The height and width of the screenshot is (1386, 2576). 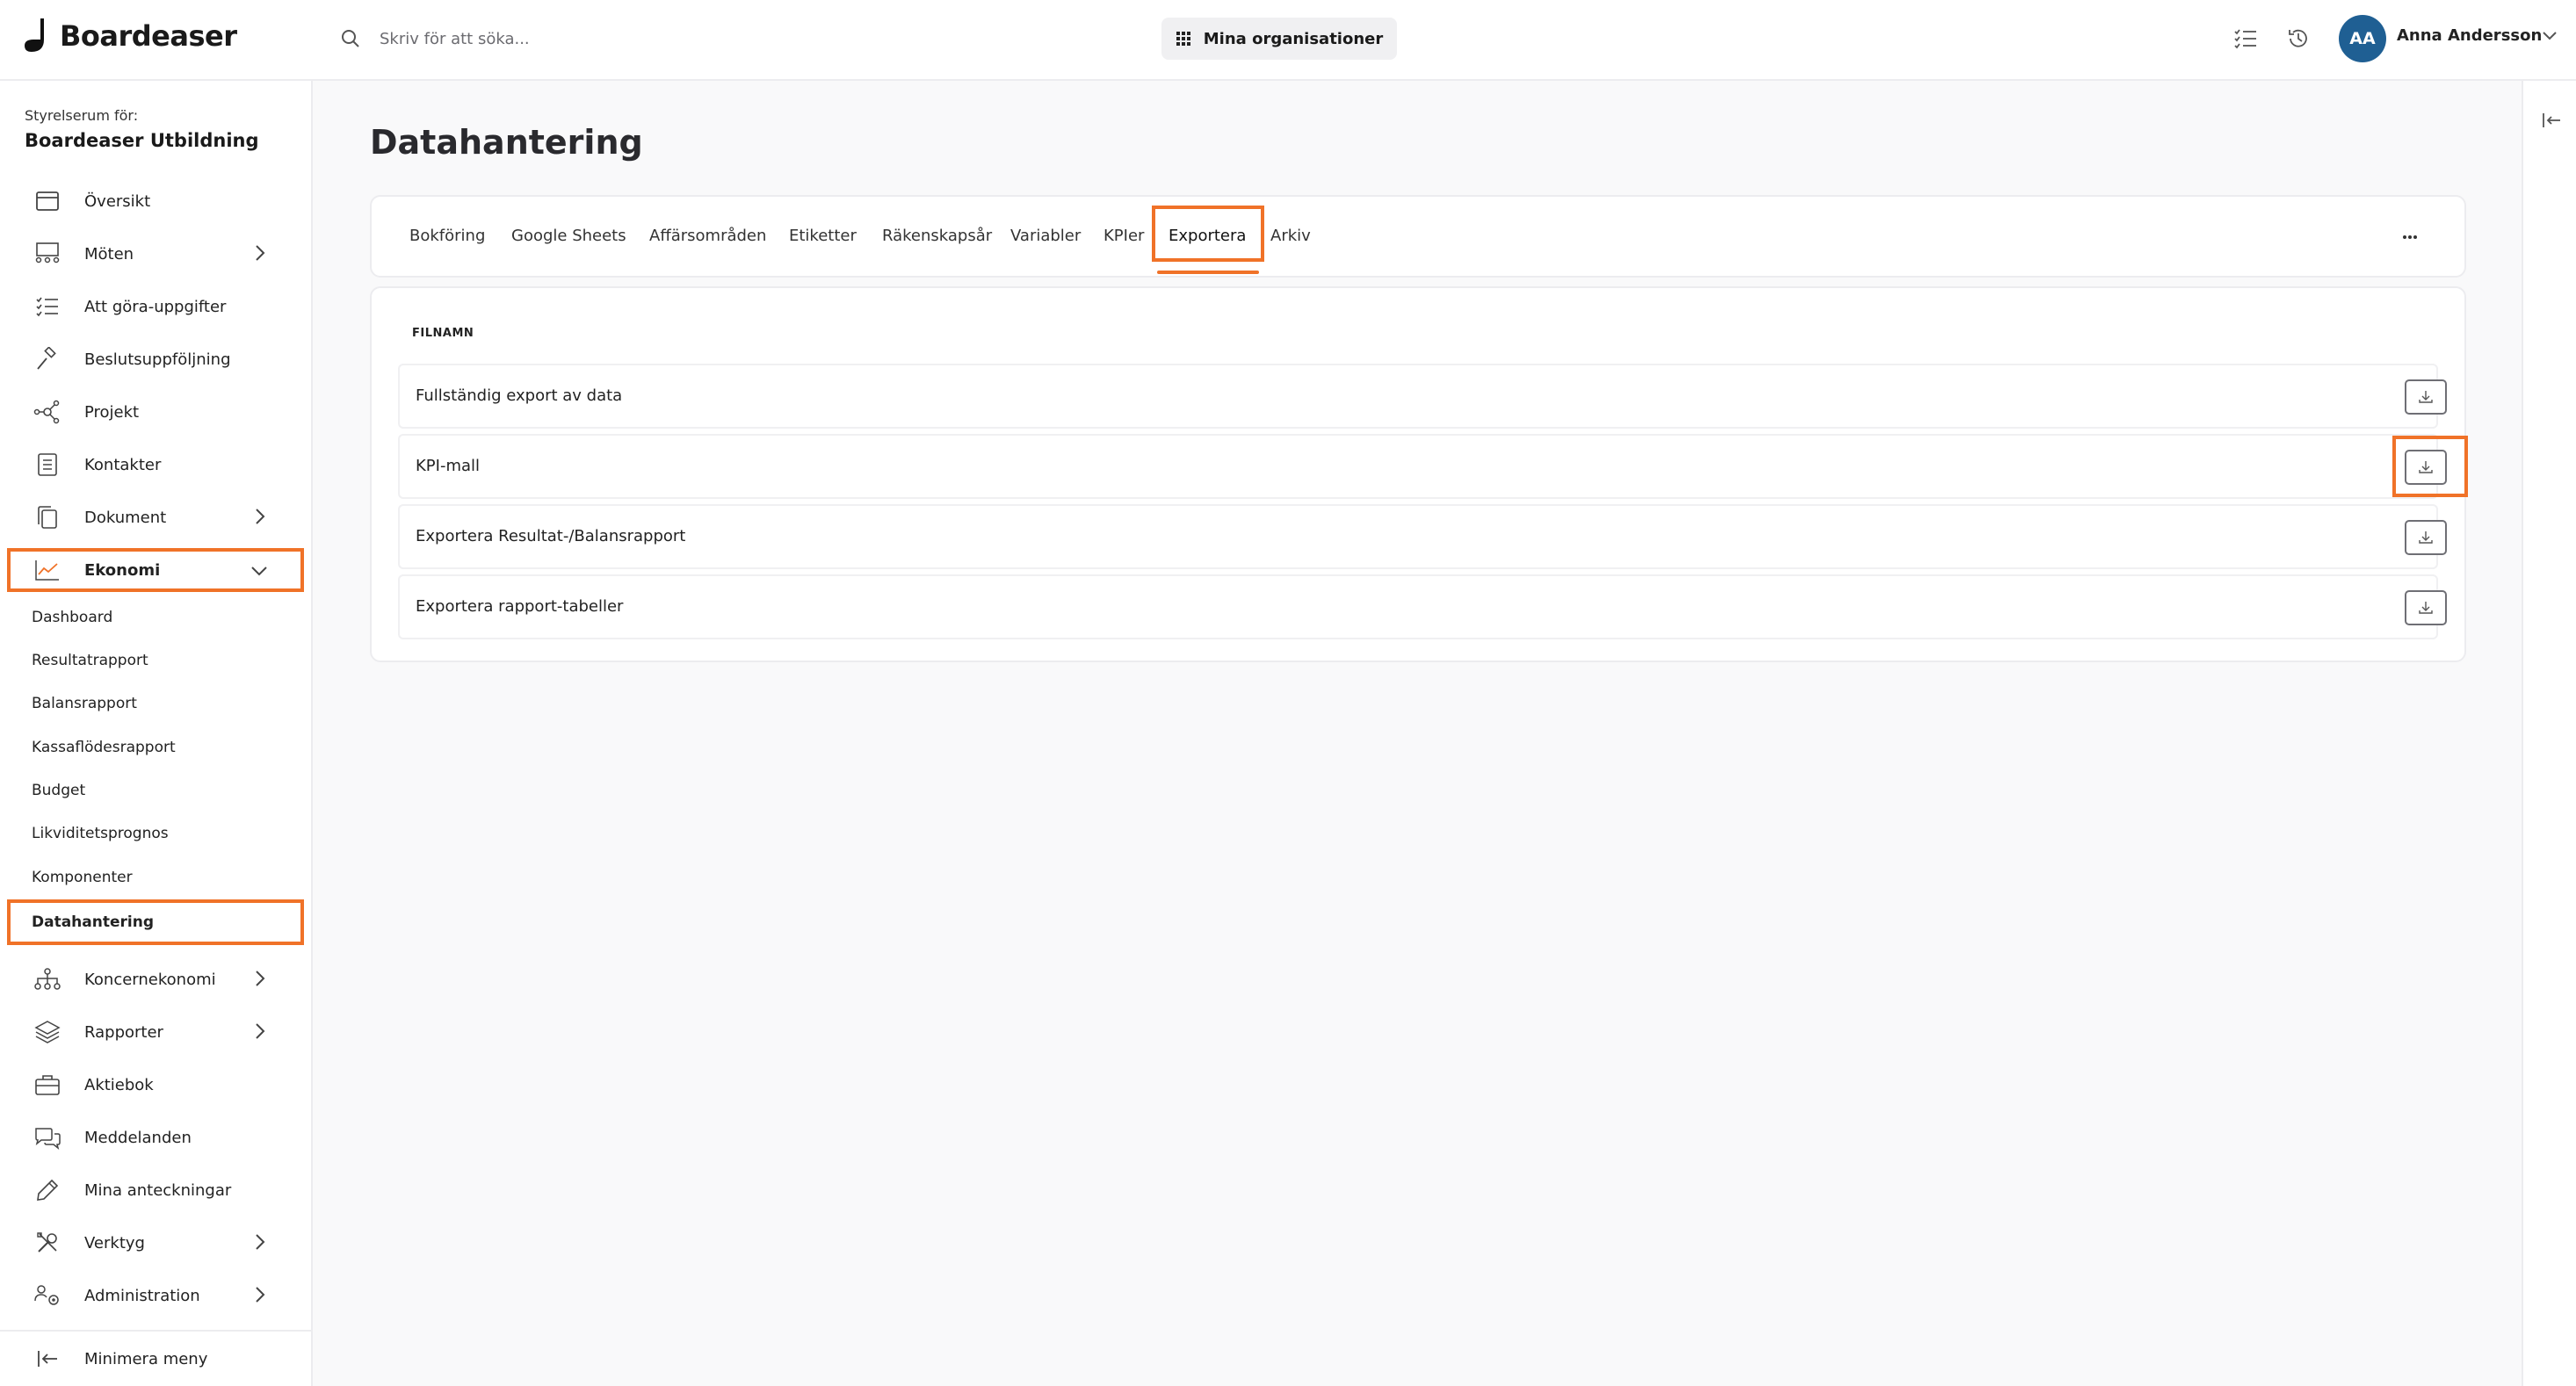 I want to click on sidebar-item-aktiebok: Aktiebok, so click(x=155, y=1085).